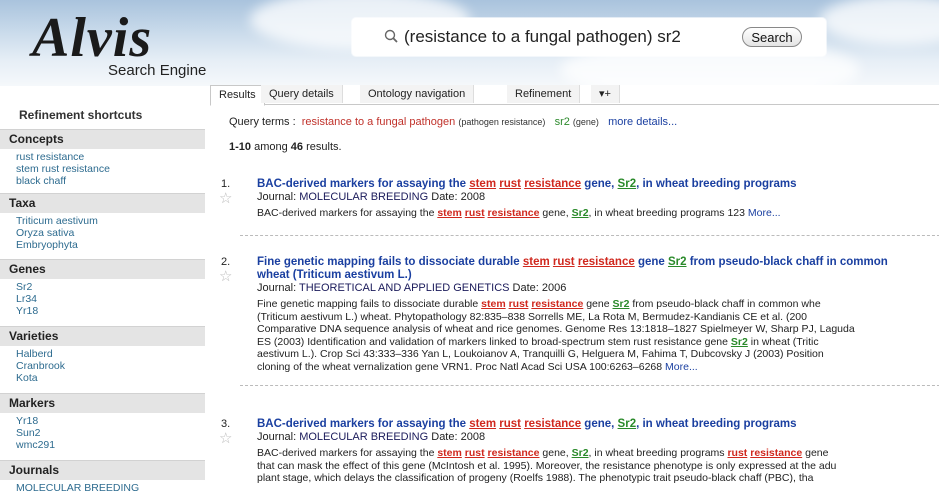 The height and width of the screenshot is (494, 939). What do you see at coordinates (102, 181) in the screenshot?
I see `sidebar-item-black-chaff: black chaff` at bounding box center [102, 181].